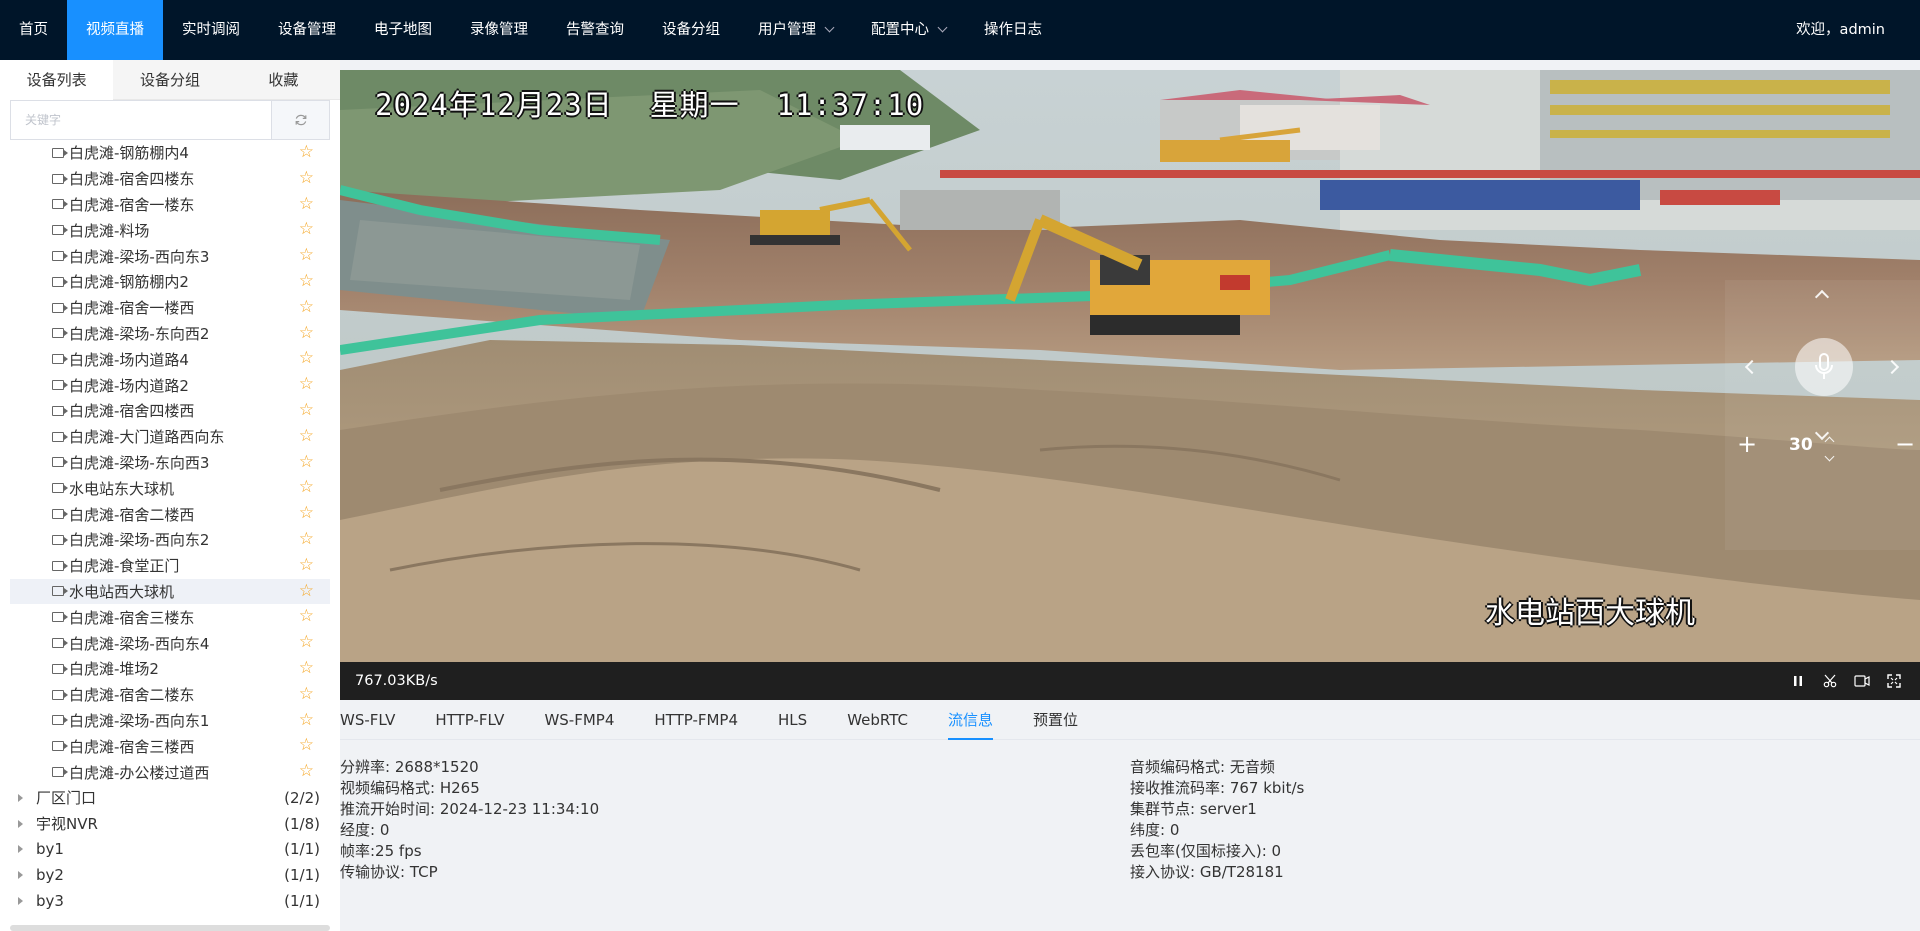 Image resolution: width=1920 pixels, height=931 pixels. Describe the element at coordinates (170, 153) in the screenshot. I see `device-tree-item: 白虎滩-钢筋棚内4 ☆` at that location.